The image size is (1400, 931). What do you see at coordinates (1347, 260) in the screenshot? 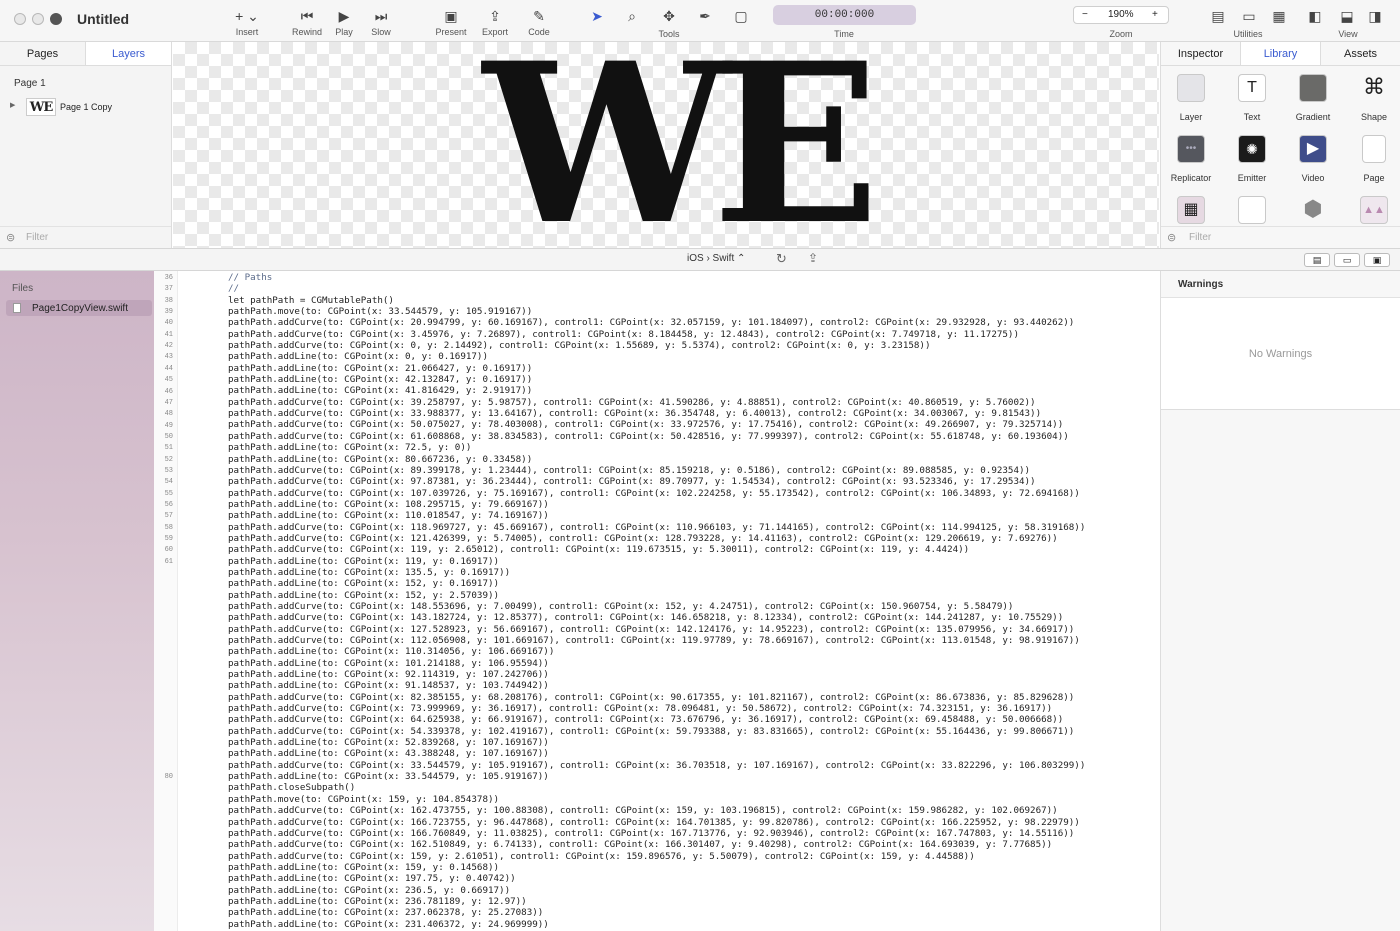
I see `layout-button-2: ▭` at bounding box center [1347, 260].